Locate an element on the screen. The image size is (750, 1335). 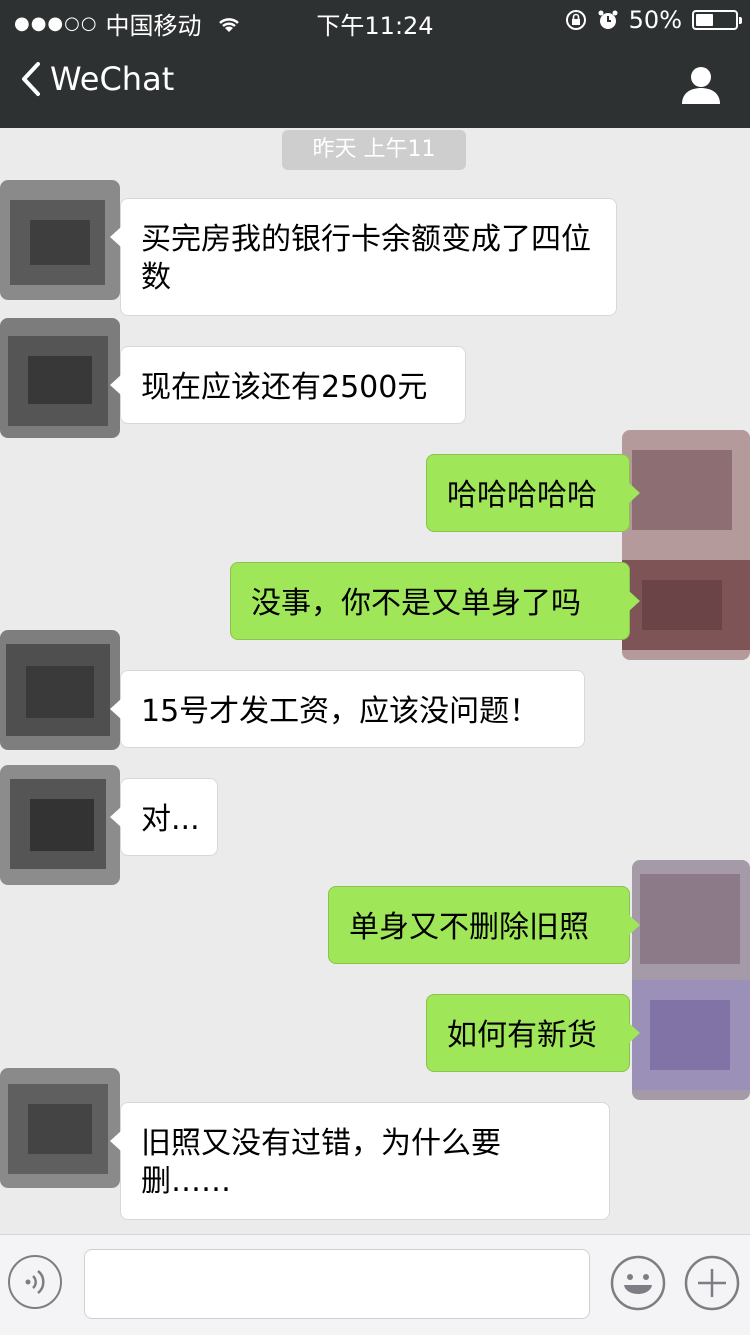
message-text: 单身又不删除旧照 is located at coordinates (469, 927).